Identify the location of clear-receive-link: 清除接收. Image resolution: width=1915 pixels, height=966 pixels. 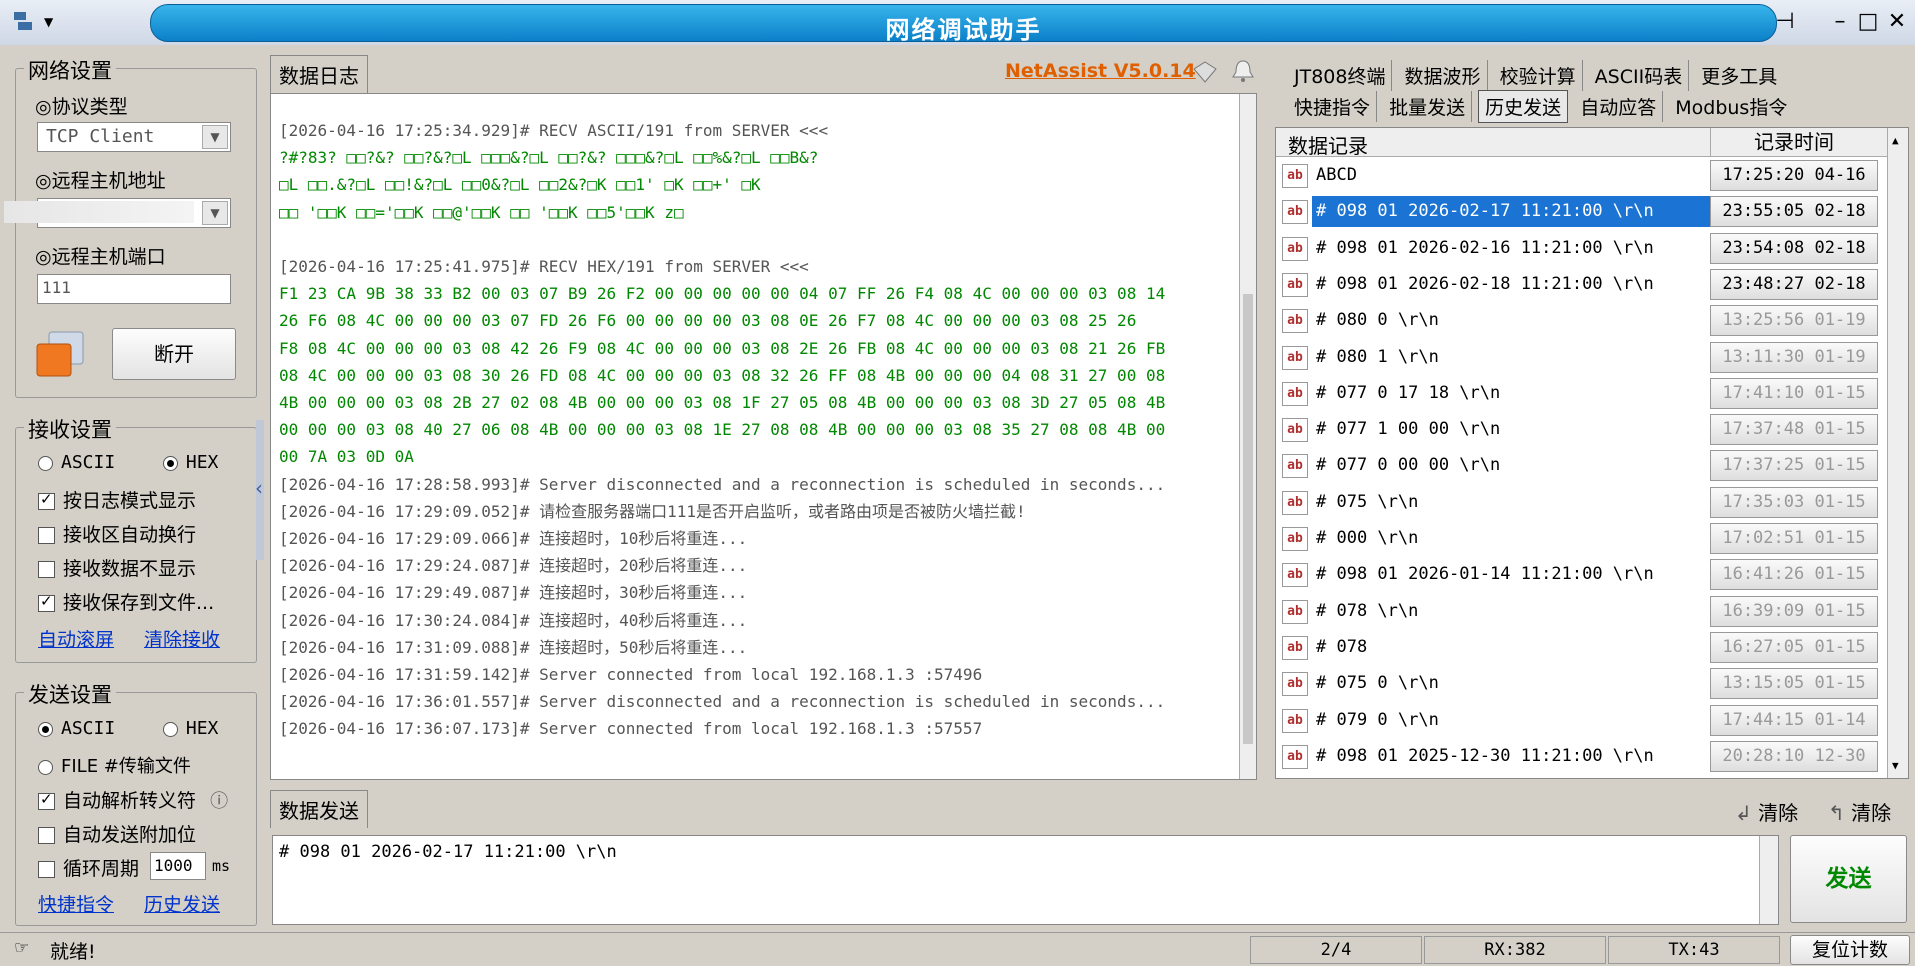
(182, 638).